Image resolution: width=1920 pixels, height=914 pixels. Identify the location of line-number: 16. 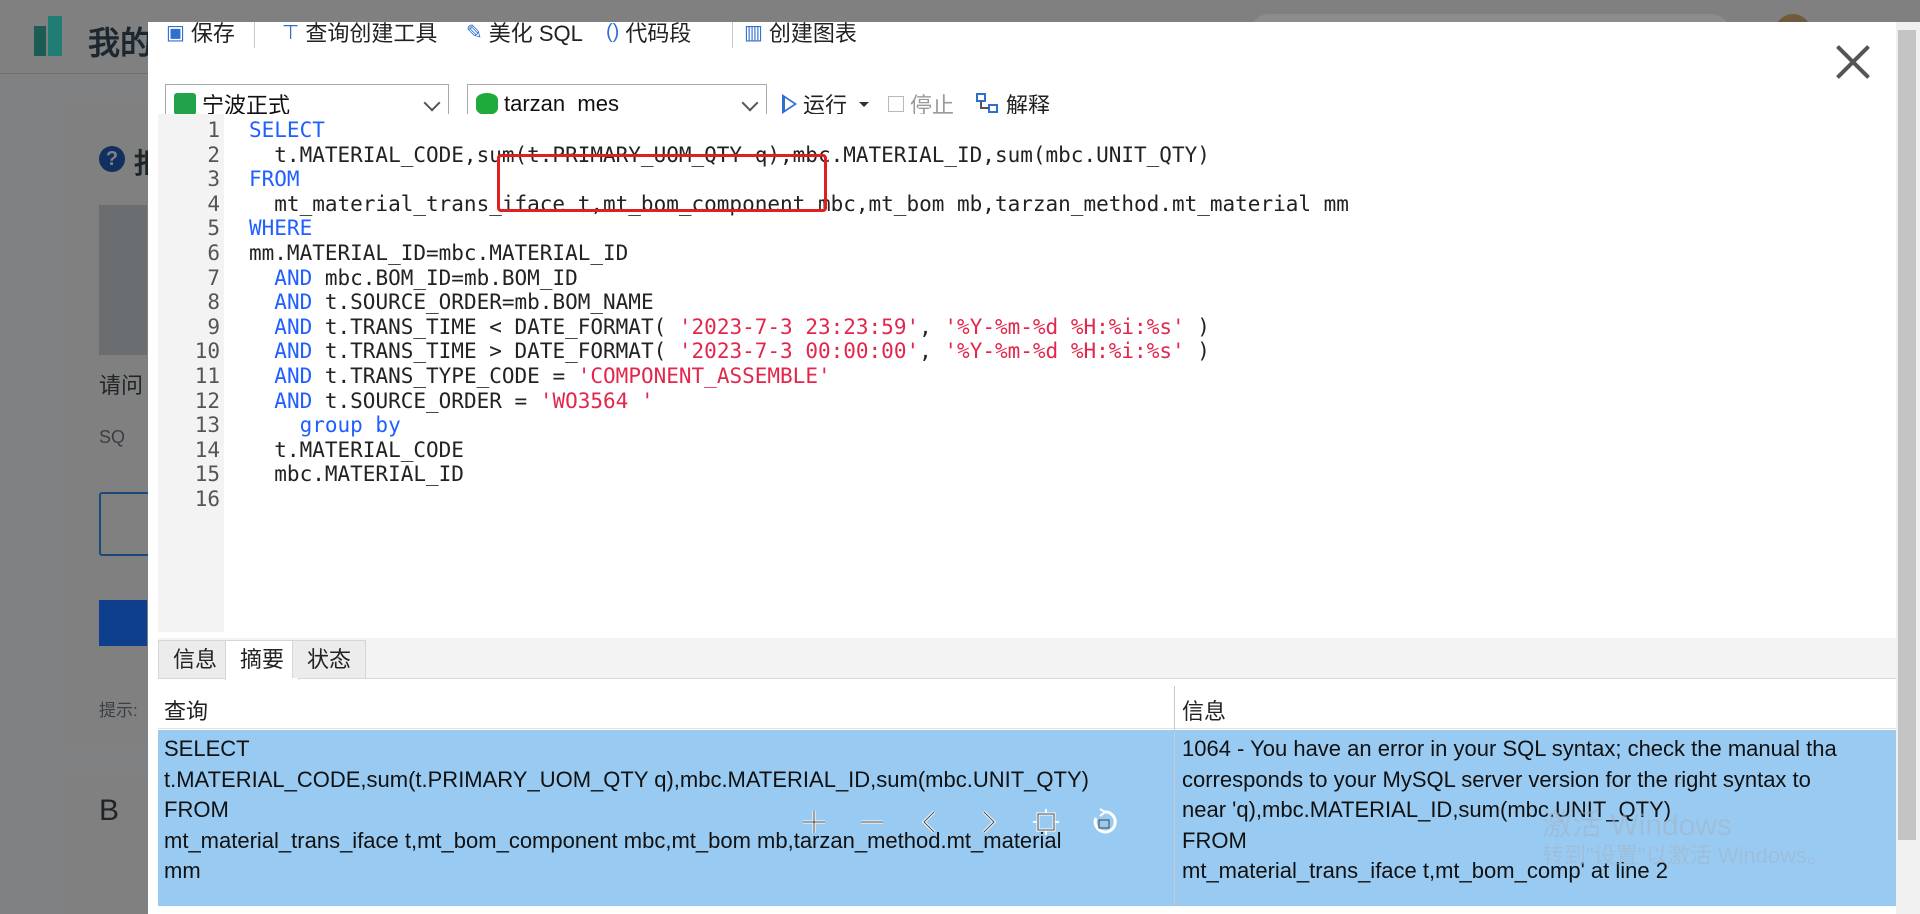
(207, 499).